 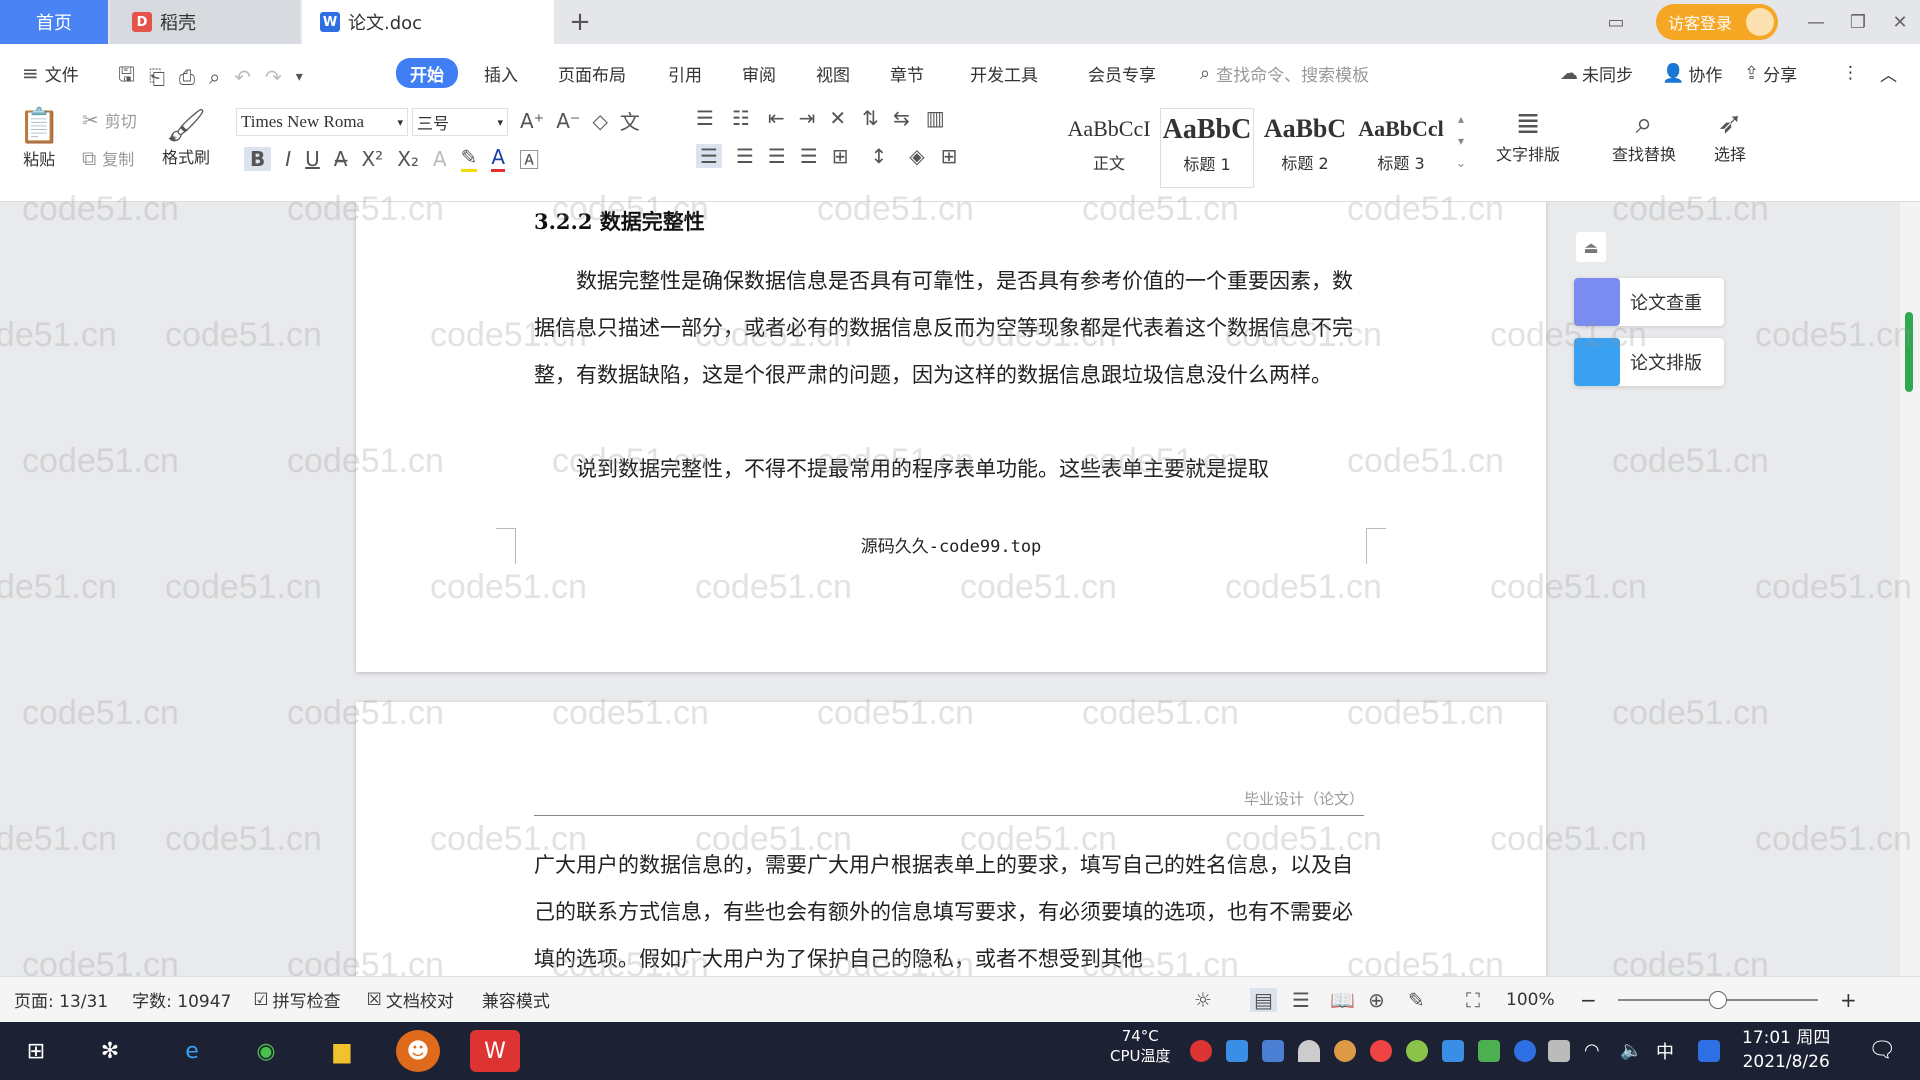 I want to click on collapse-ribbon-icon: ︿, so click(x=1888, y=73).